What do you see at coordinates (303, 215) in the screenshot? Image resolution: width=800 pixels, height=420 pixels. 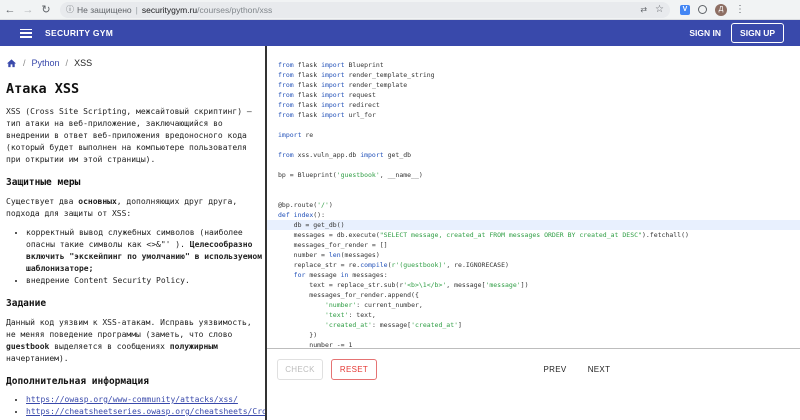 I see `code-token: index` at bounding box center [303, 215].